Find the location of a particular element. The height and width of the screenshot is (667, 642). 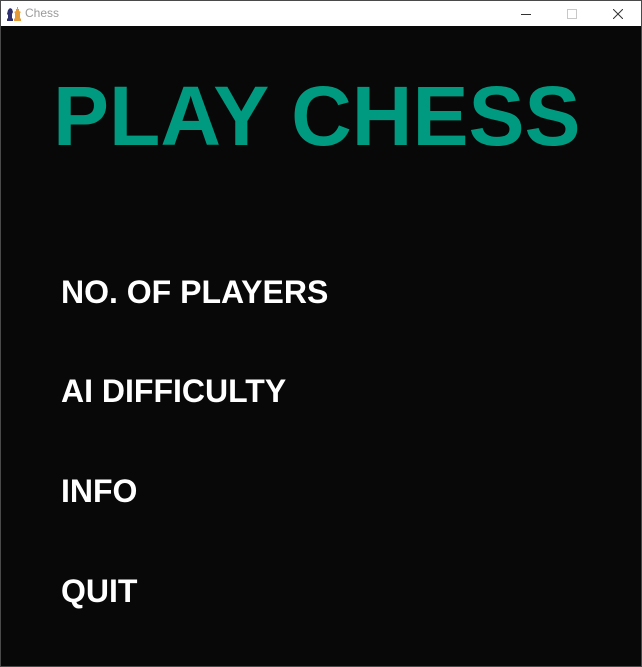

menu-item-quit: QUIT is located at coordinates (99, 591).